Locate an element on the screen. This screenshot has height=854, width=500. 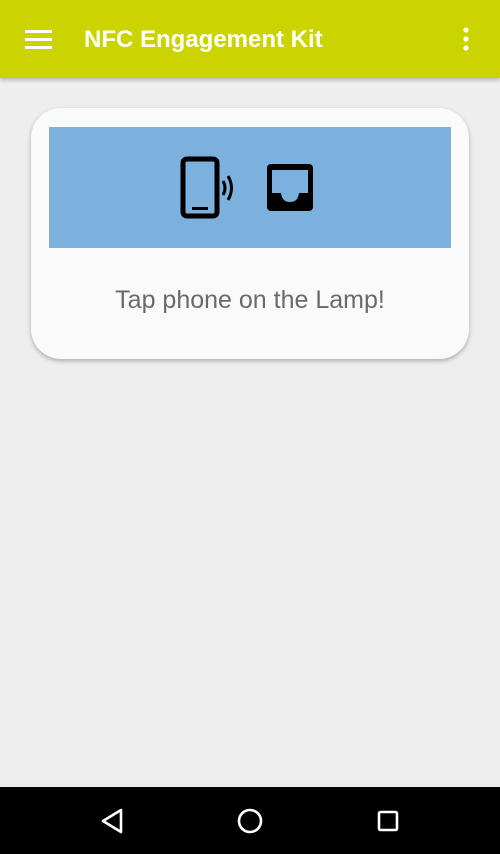
more-vert-icon is located at coordinates (466, 39).